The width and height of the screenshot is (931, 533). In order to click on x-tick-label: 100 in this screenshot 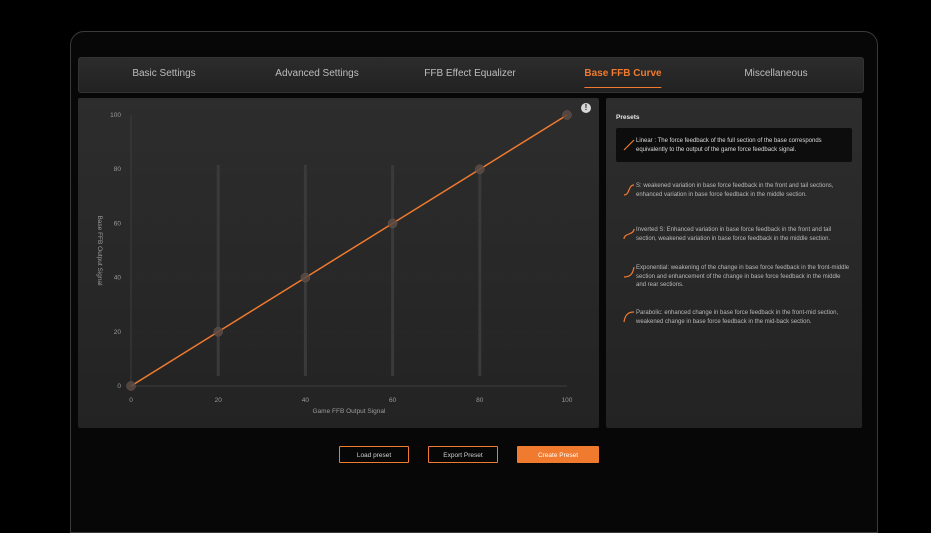, I will do `click(567, 400)`.